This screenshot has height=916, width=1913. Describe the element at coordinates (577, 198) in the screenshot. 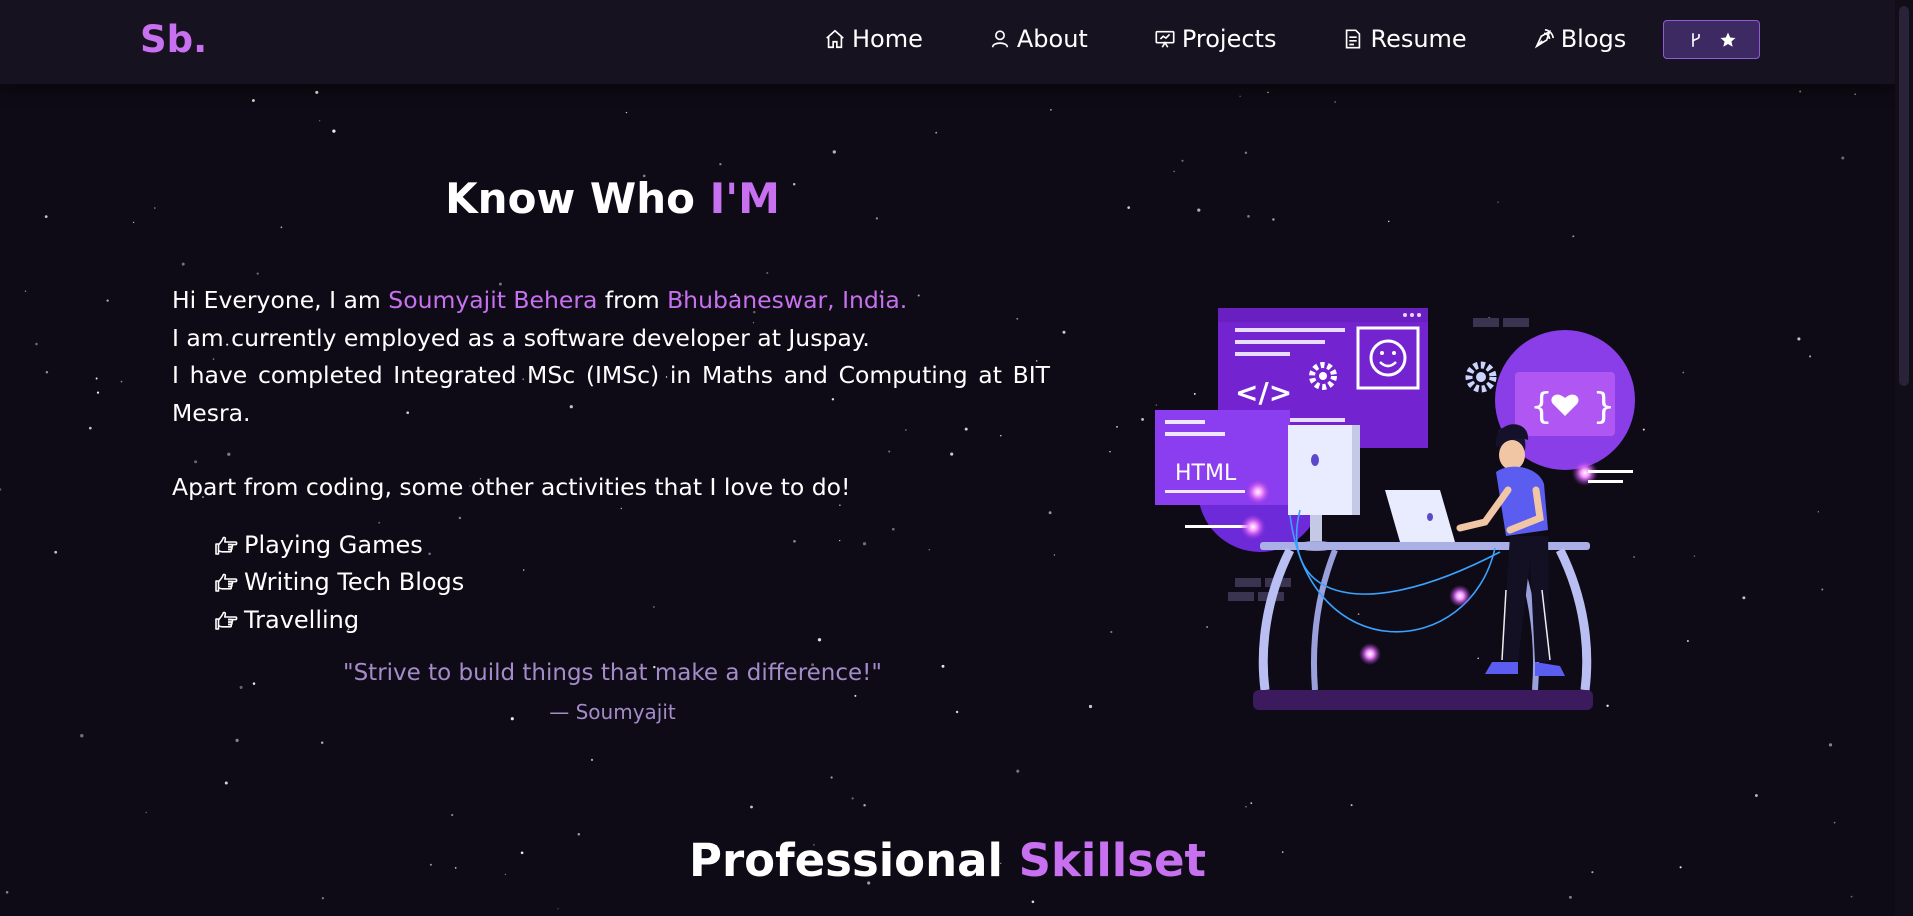

I see `title-prefix: Know Who` at that location.